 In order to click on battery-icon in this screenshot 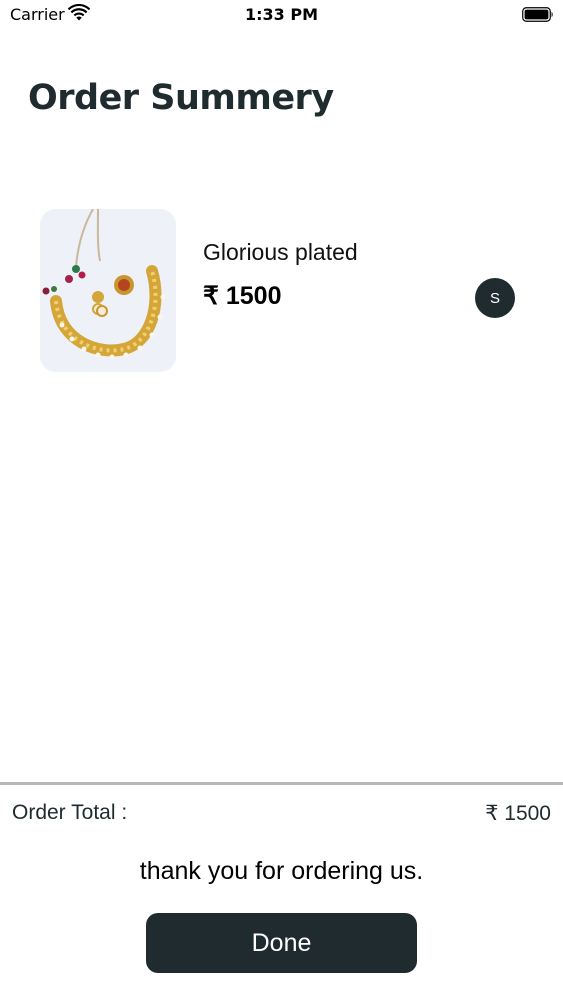, I will do `click(537, 14)`.